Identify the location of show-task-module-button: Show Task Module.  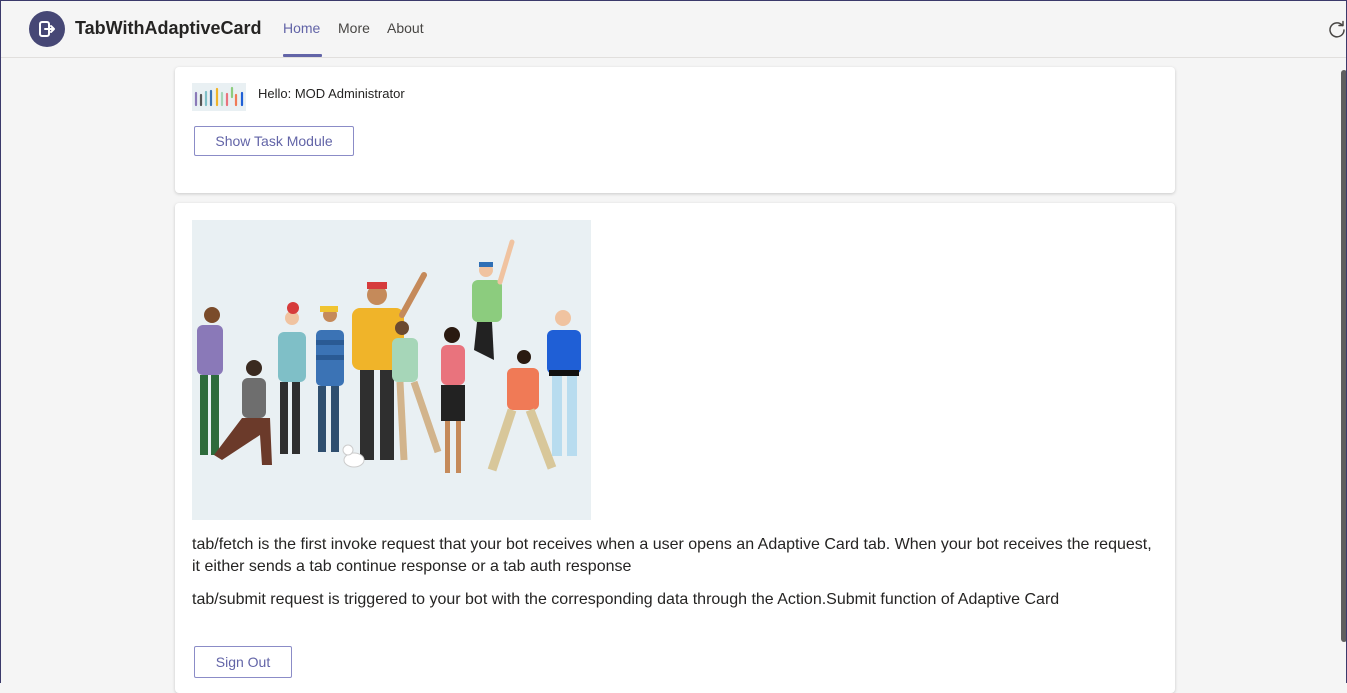
(274, 141).